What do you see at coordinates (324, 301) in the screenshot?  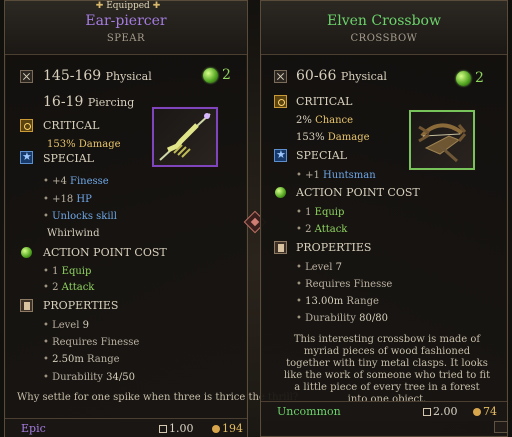 I see `range-value: 13.00m` at bounding box center [324, 301].